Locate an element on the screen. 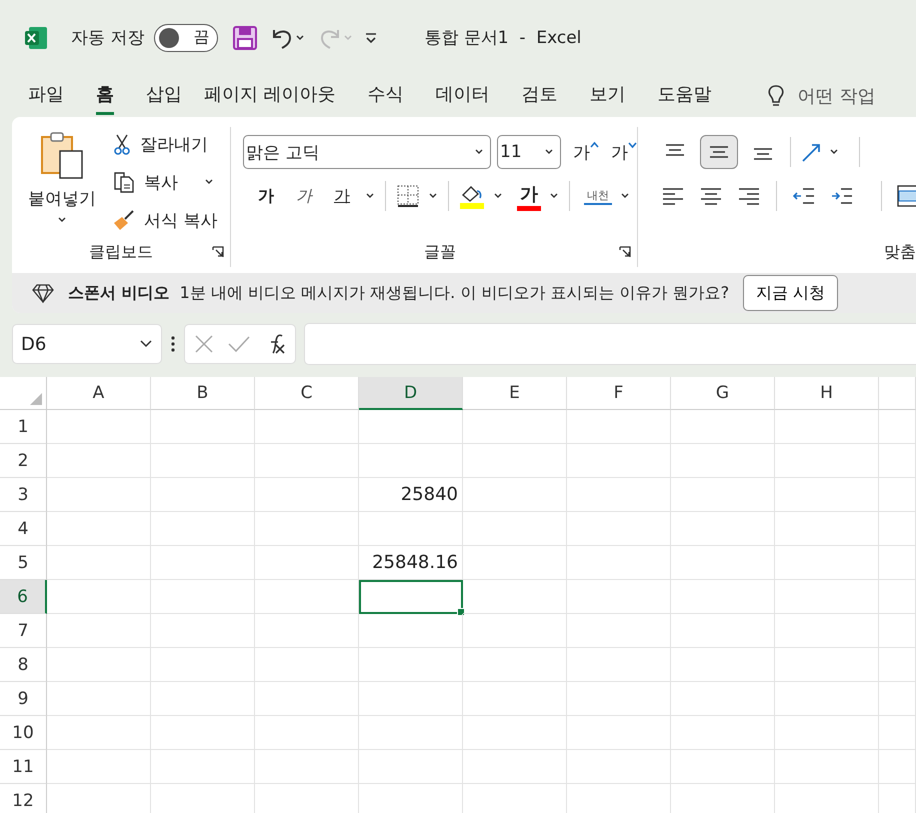 This screenshot has width=916, height=813. row-header: 10 is located at coordinates (23, 733).